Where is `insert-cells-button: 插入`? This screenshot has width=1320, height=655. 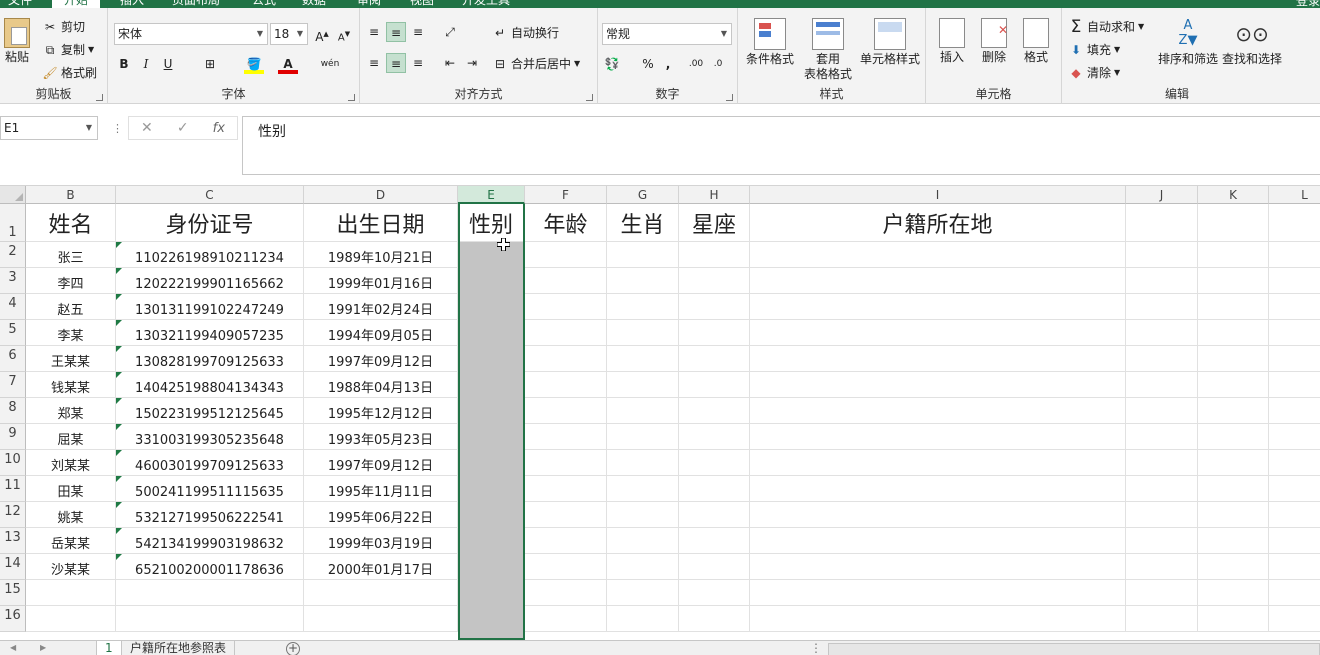 insert-cells-button: 插入 is located at coordinates (952, 41).